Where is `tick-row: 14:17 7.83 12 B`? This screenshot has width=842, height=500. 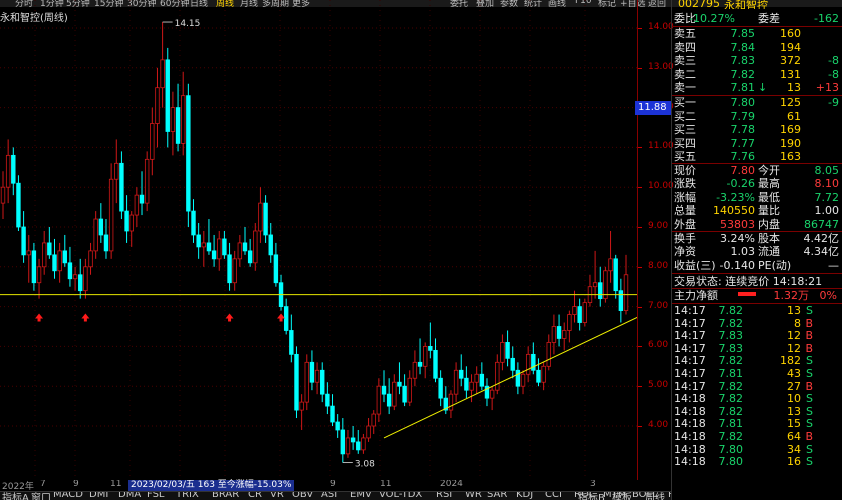
tick-row: 14:17 7.83 12 B is located at coordinates (757, 348).